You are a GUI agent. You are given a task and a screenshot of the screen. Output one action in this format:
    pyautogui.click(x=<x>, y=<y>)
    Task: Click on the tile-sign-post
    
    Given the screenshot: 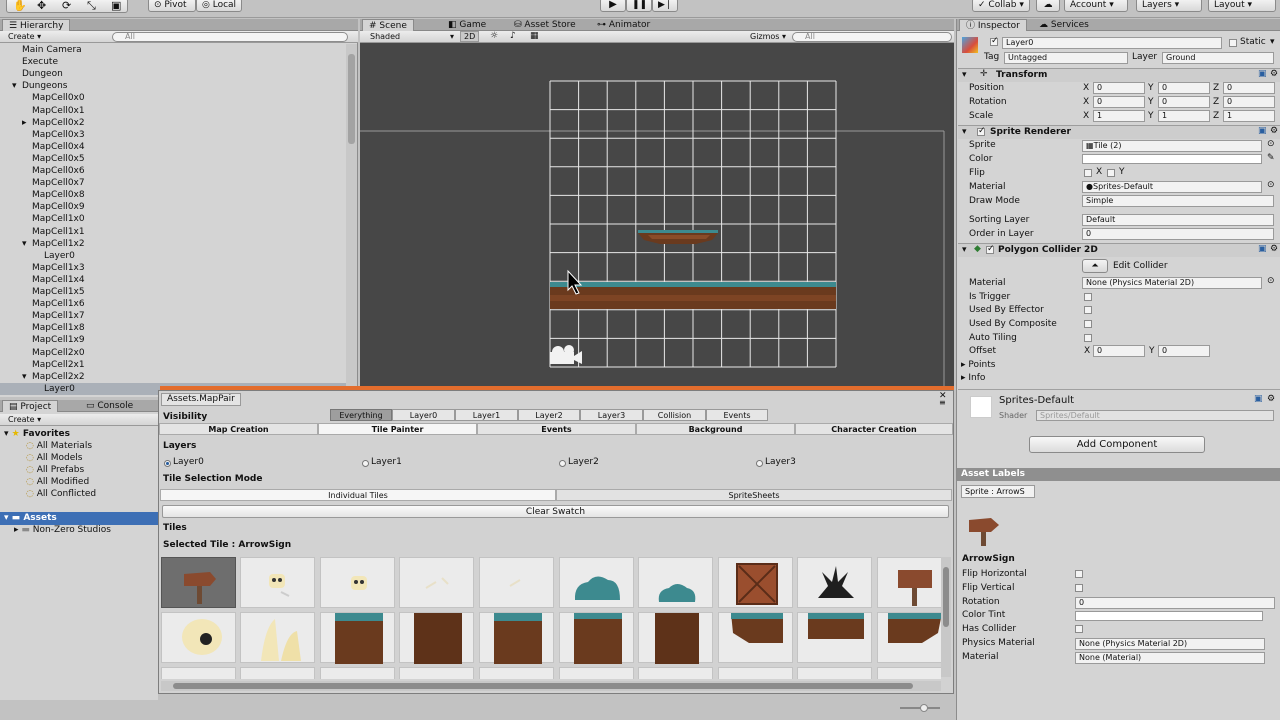 What is the action you would take?
    pyautogui.click(x=909, y=582)
    